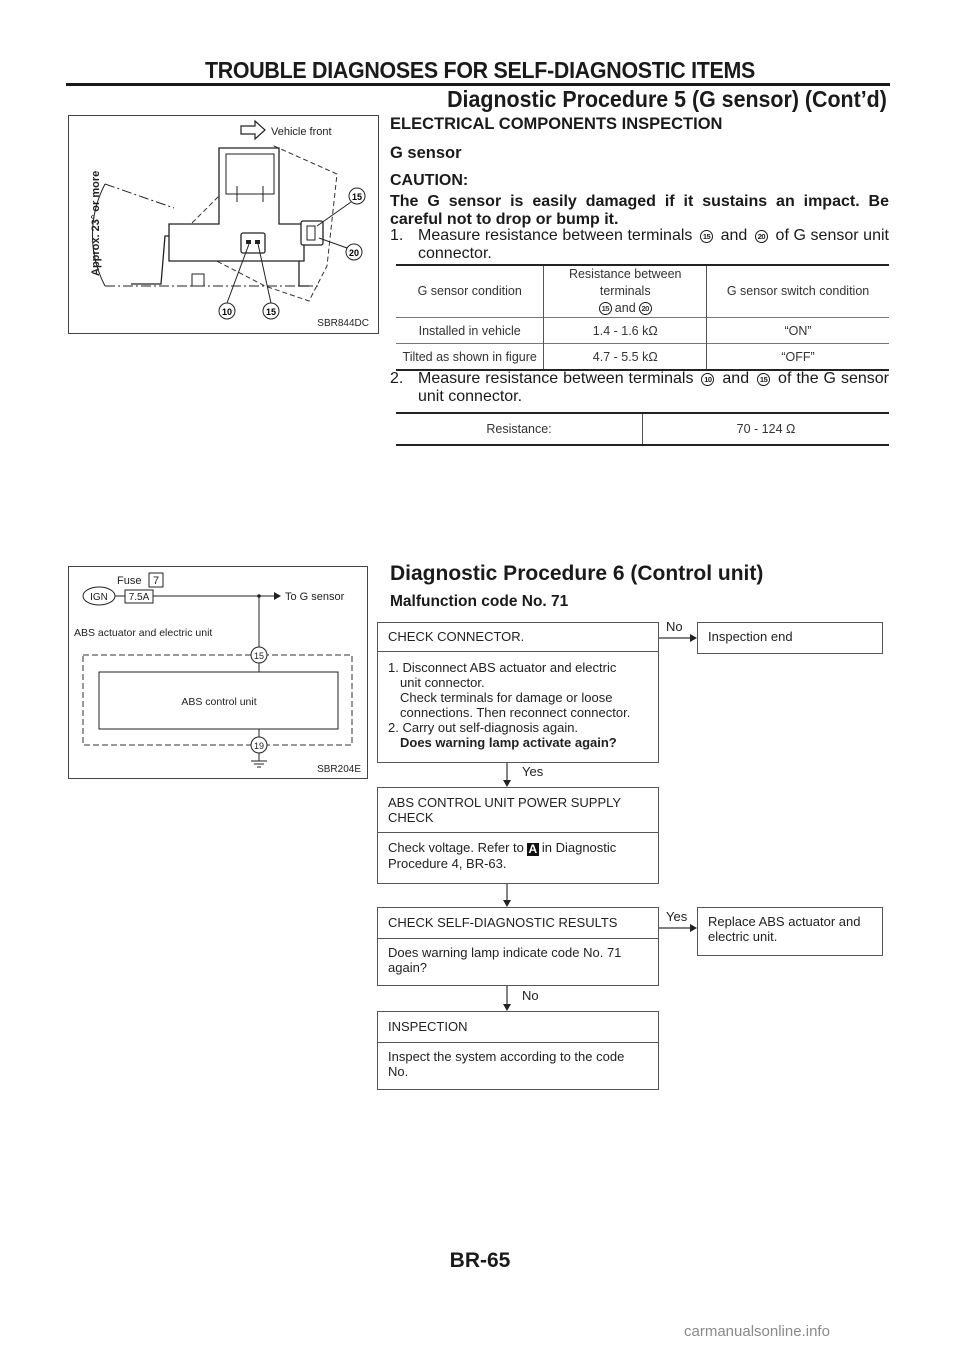 The height and width of the screenshot is (1358, 960). Describe the element at coordinates (790, 931) in the screenshot. I see `replace-unit-box: Replace ABS actuator and electric unit.` at that location.